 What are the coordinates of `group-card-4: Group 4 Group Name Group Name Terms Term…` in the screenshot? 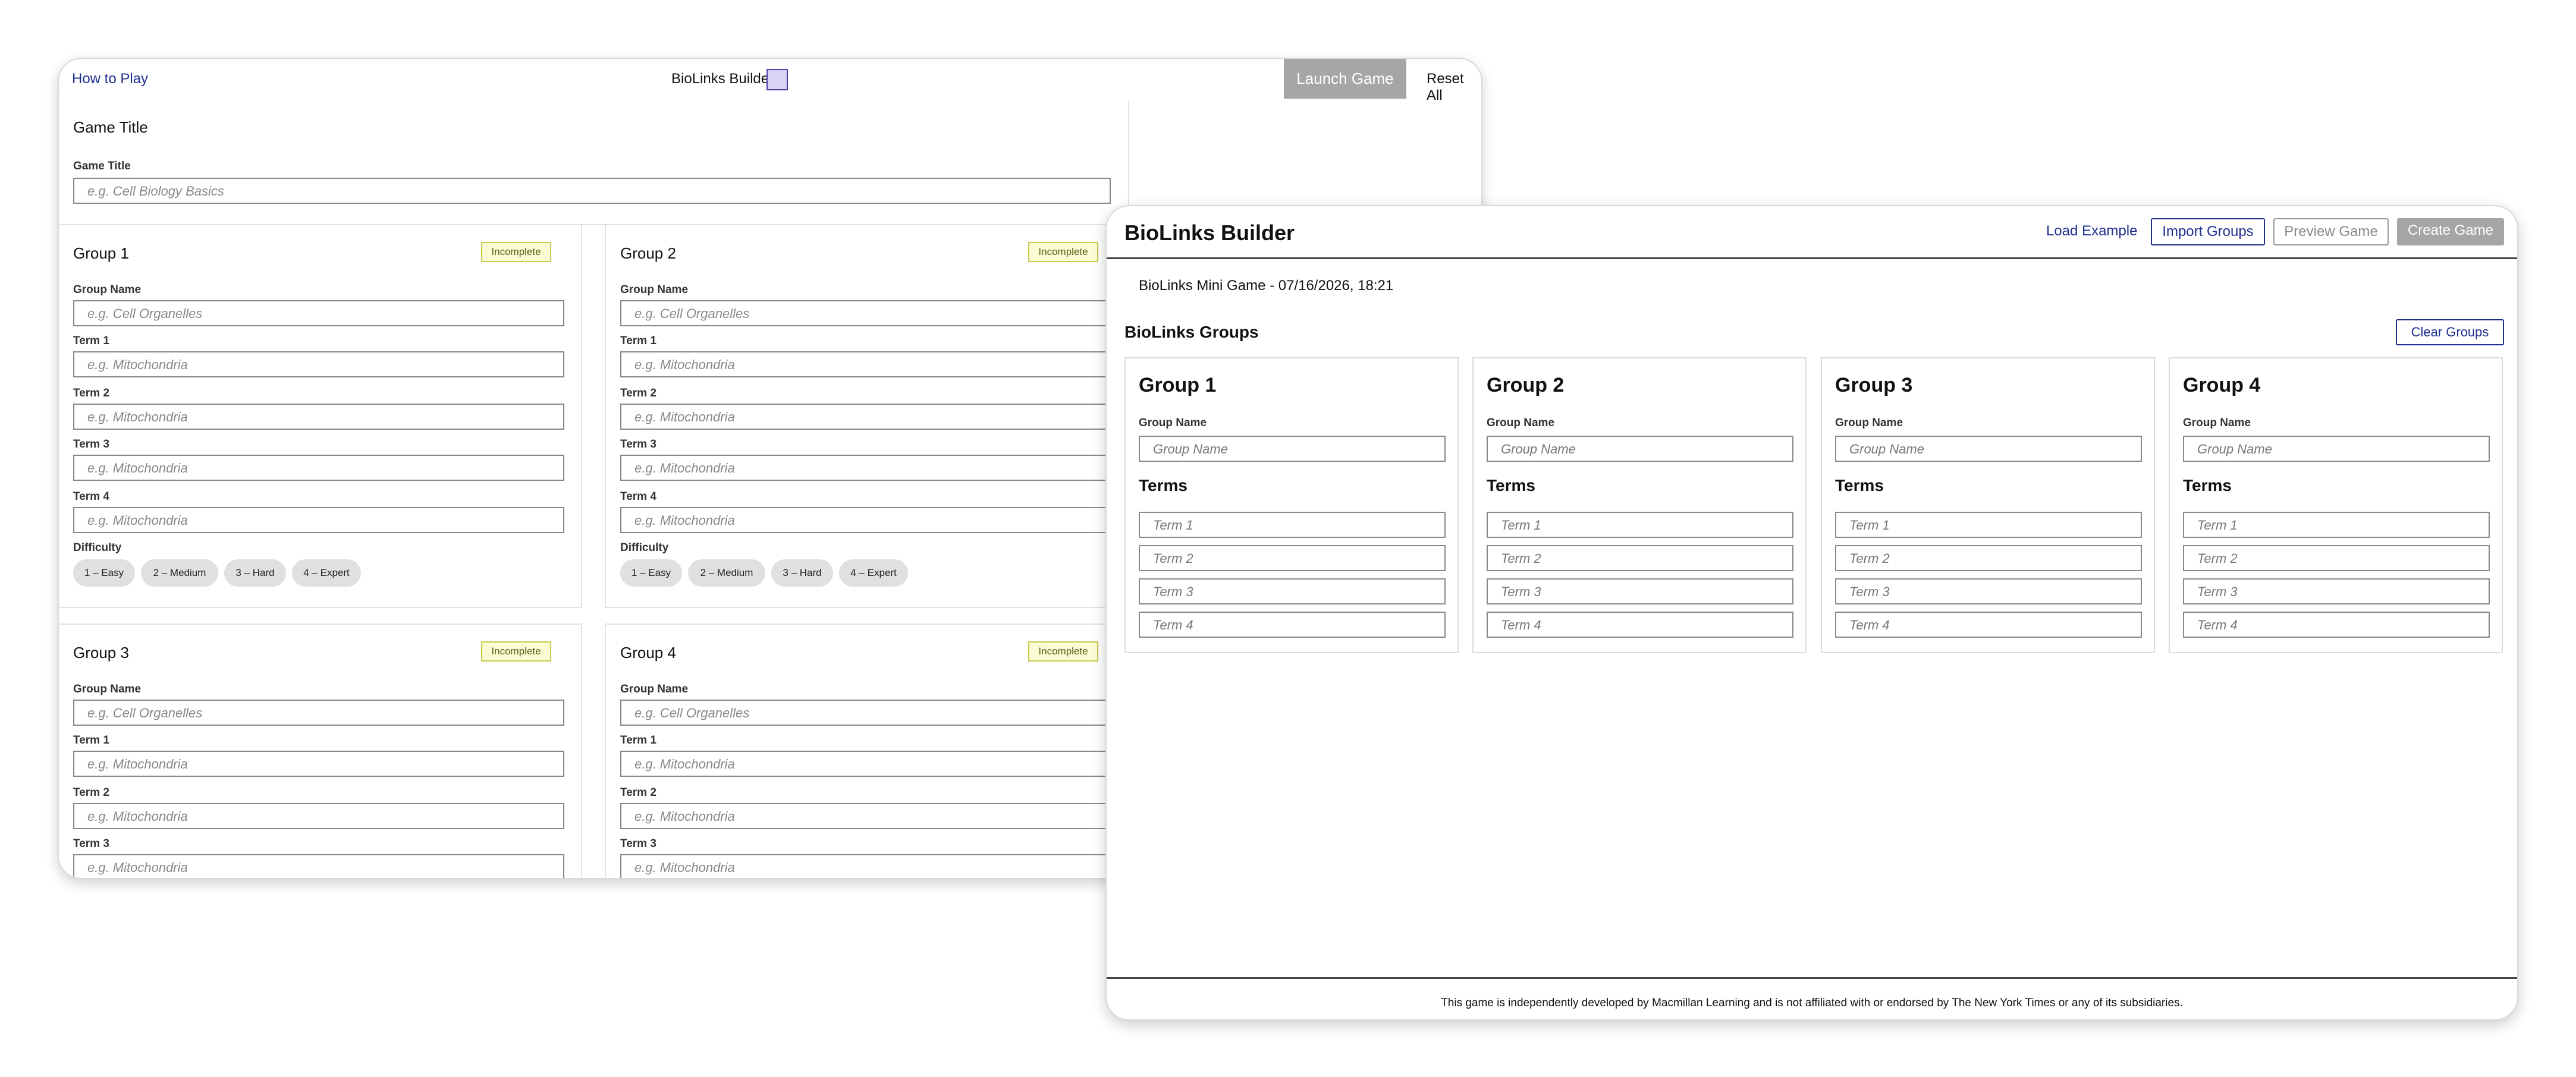 It's located at (2336, 505).